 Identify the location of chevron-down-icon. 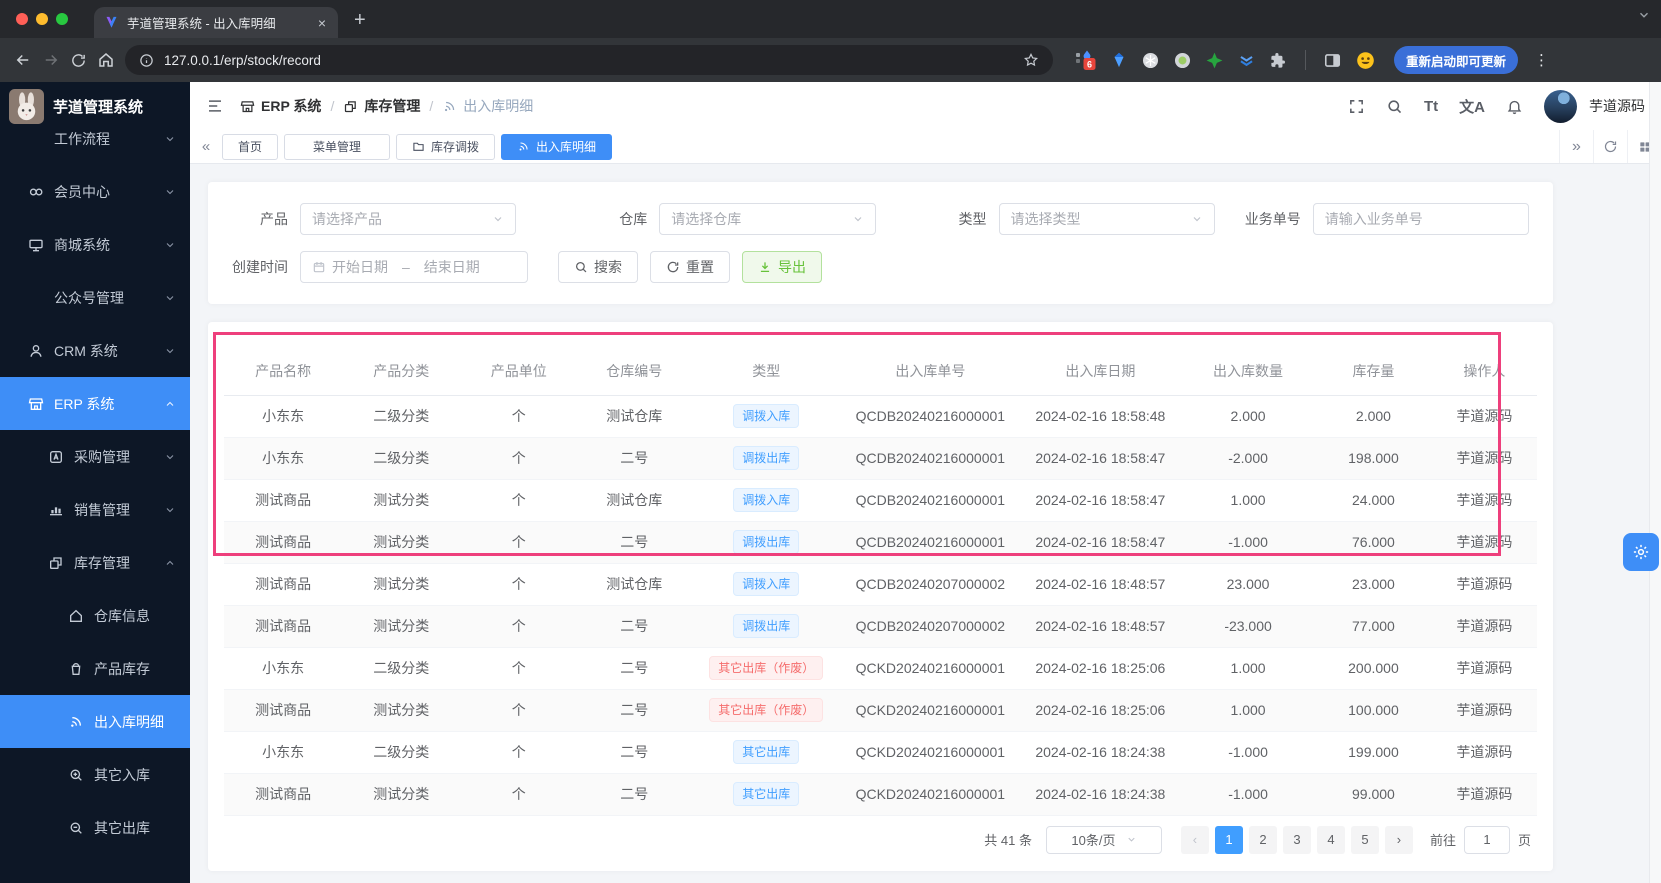
(170, 457).